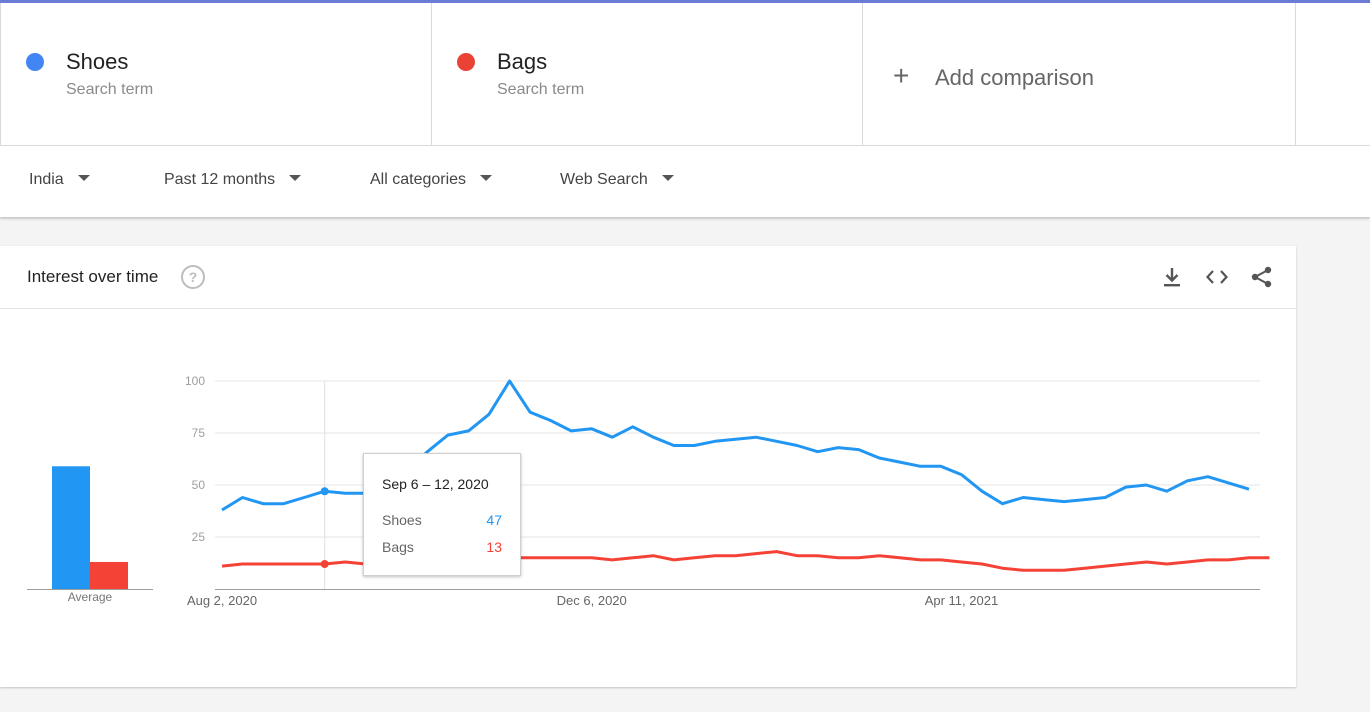 This screenshot has height=712, width=1370. I want to click on y-tick-label: 50, so click(199, 485).